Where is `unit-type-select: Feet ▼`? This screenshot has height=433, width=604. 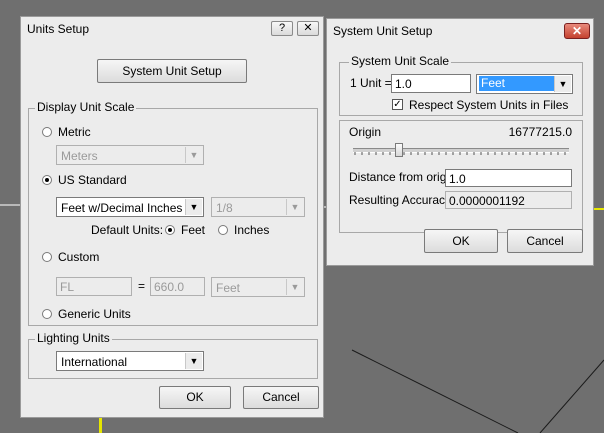 unit-type-select: Feet ▼ is located at coordinates (524, 84).